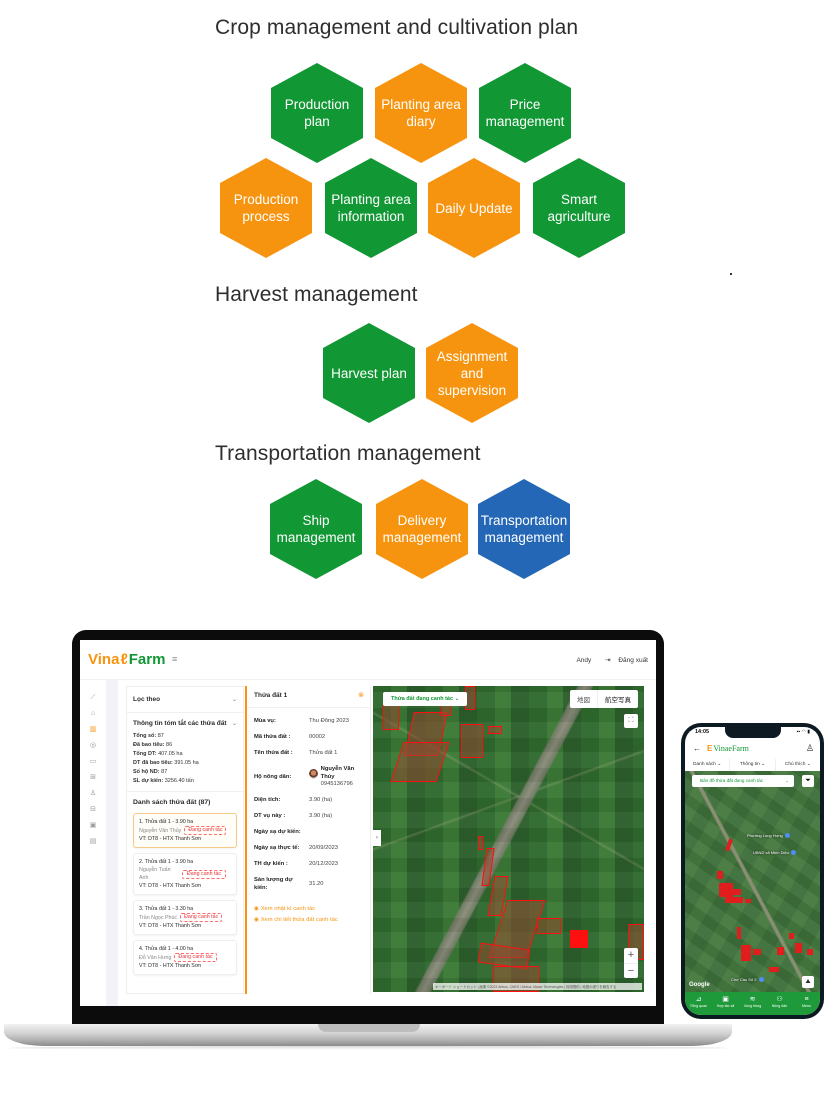 The image size is (840, 1112). I want to click on phone-notch, so click(753, 732).